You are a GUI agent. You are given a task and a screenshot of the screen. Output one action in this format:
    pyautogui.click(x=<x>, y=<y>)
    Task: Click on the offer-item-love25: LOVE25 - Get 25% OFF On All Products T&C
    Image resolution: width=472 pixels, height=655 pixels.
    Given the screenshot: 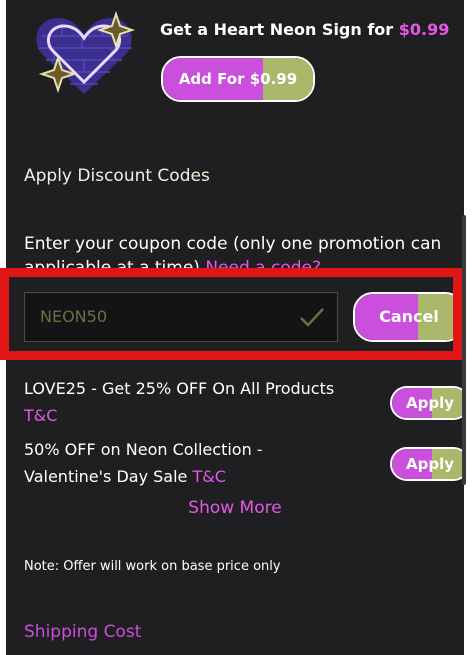 What is the action you would take?
    pyautogui.click(x=179, y=402)
    